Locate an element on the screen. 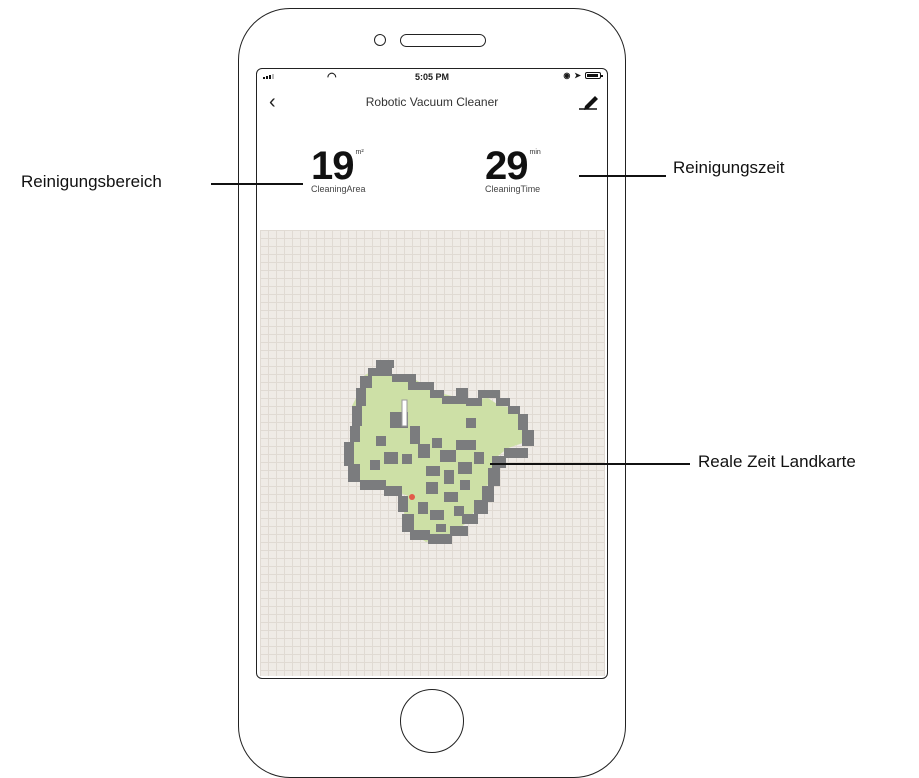 The height and width of the screenshot is (778, 919). edit-pencil-icon is located at coordinates (588, 103).